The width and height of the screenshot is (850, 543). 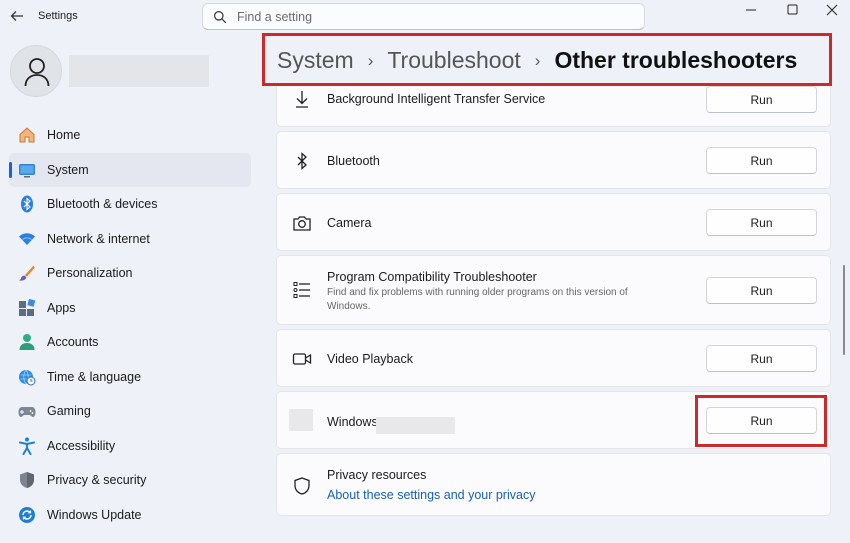 What do you see at coordinates (27, 446) in the screenshot?
I see `accessibility-icon` at bounding box center [27, 446].